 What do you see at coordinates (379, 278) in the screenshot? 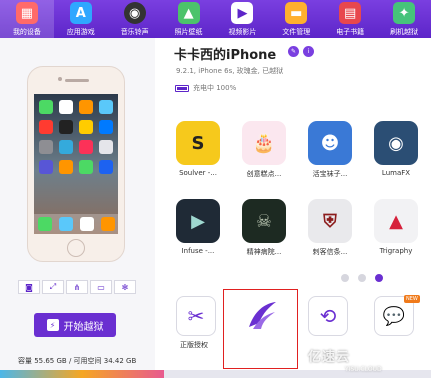
I see `page-dot-active` at bounding box center [379, 278].